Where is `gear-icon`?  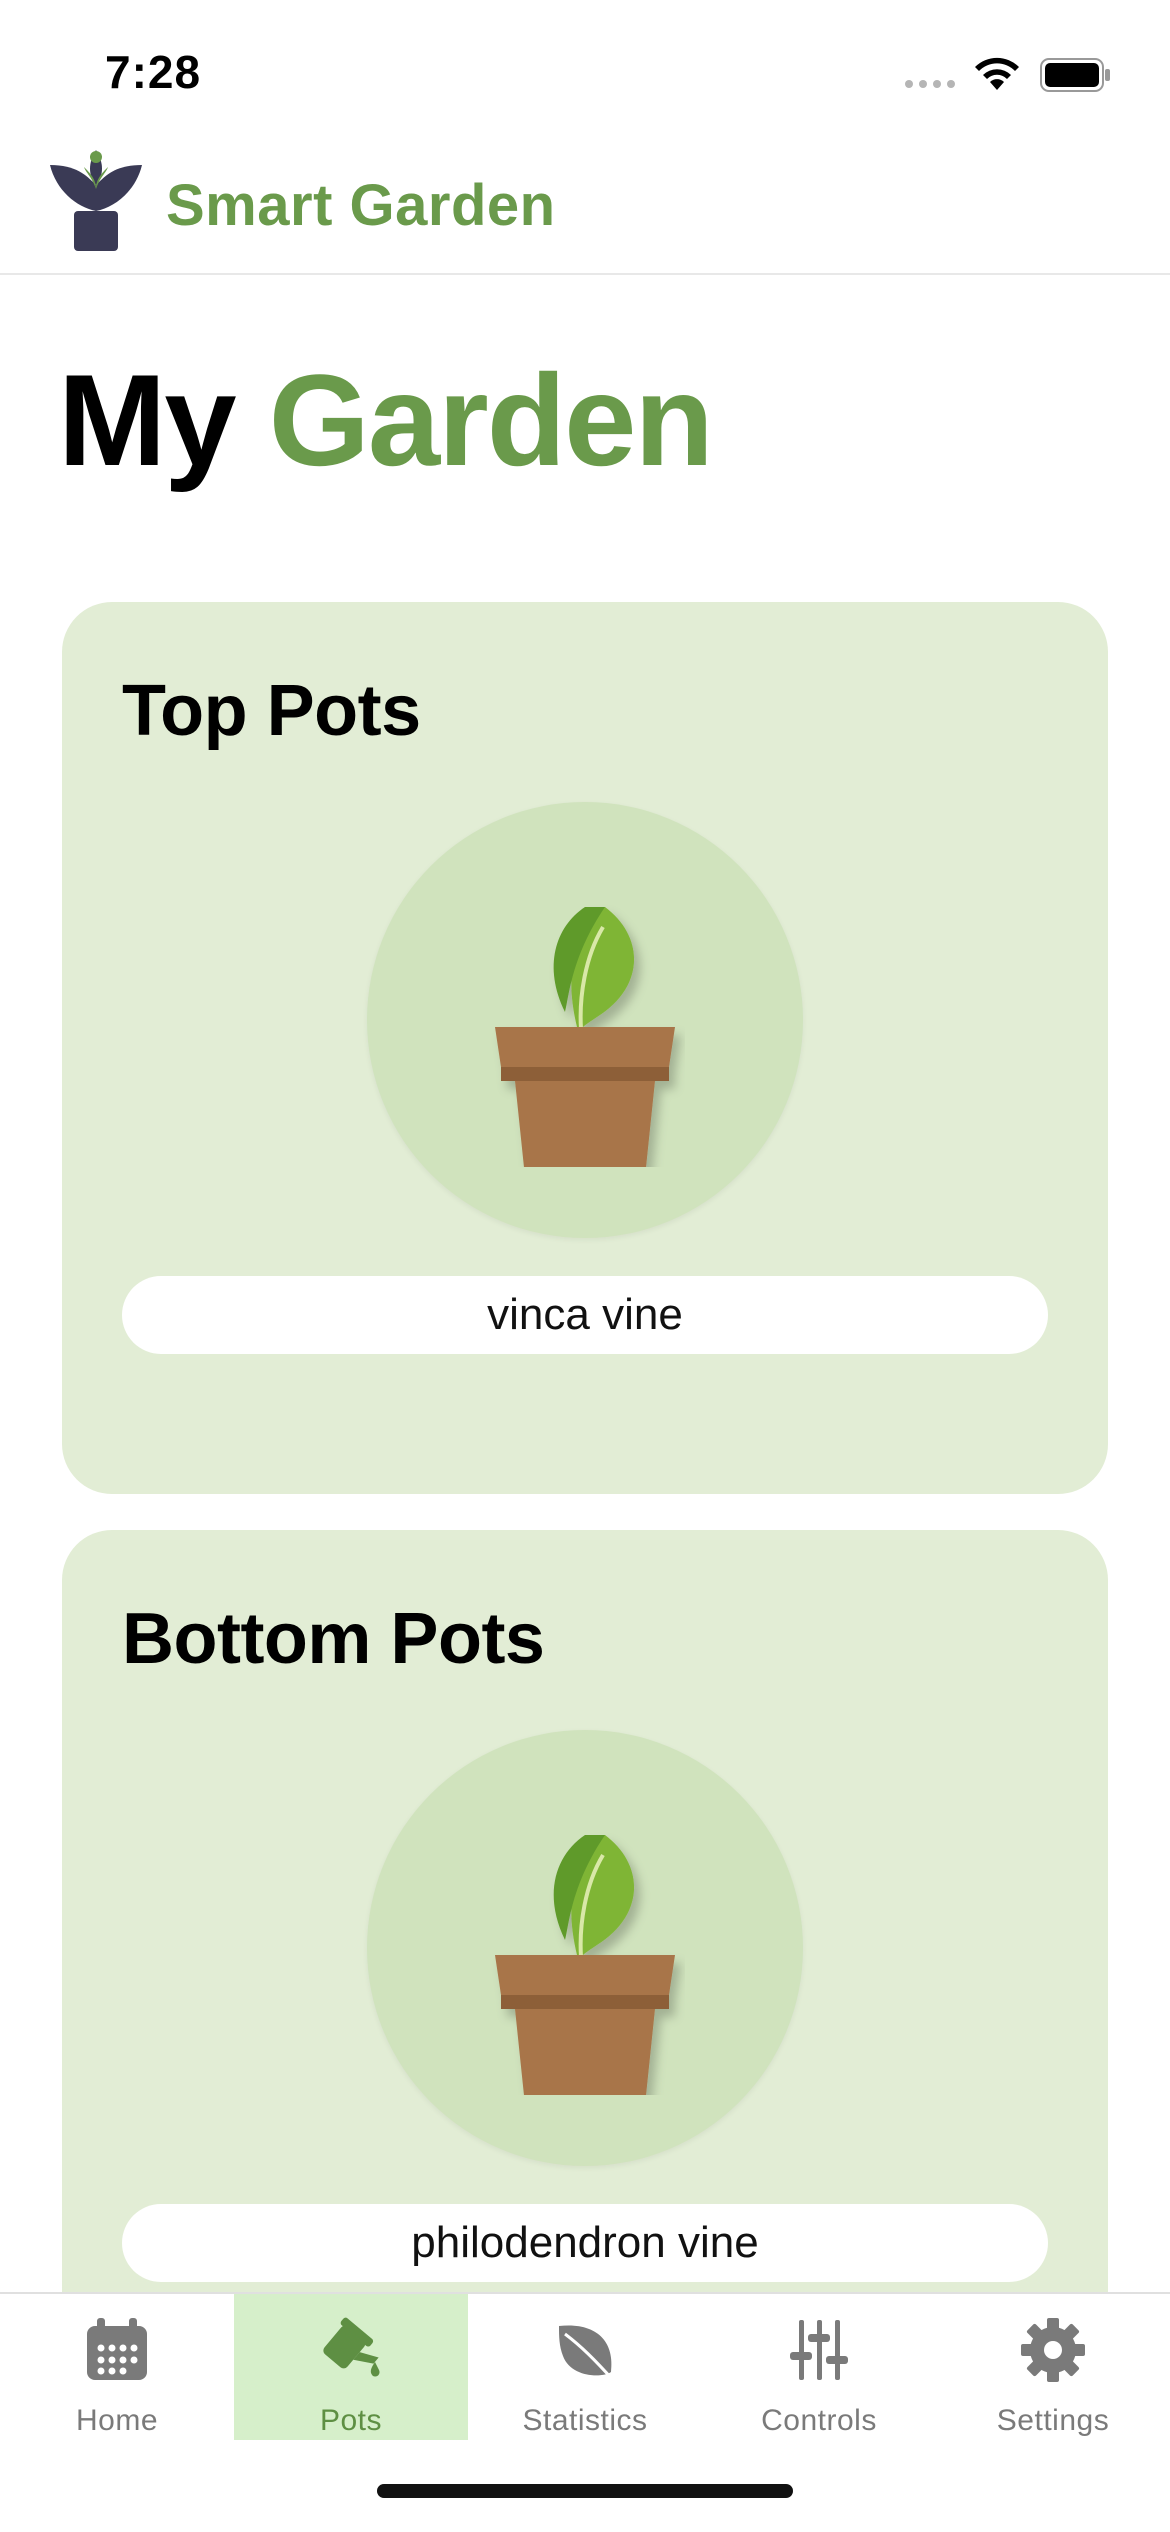 gear-icon is located at coordinates (1053, 2350).